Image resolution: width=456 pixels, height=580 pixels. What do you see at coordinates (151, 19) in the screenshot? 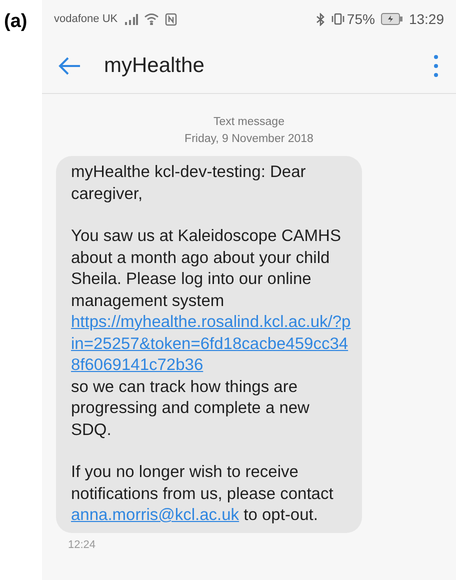
I see `wifi-icon` at bounding box center [151, 19].